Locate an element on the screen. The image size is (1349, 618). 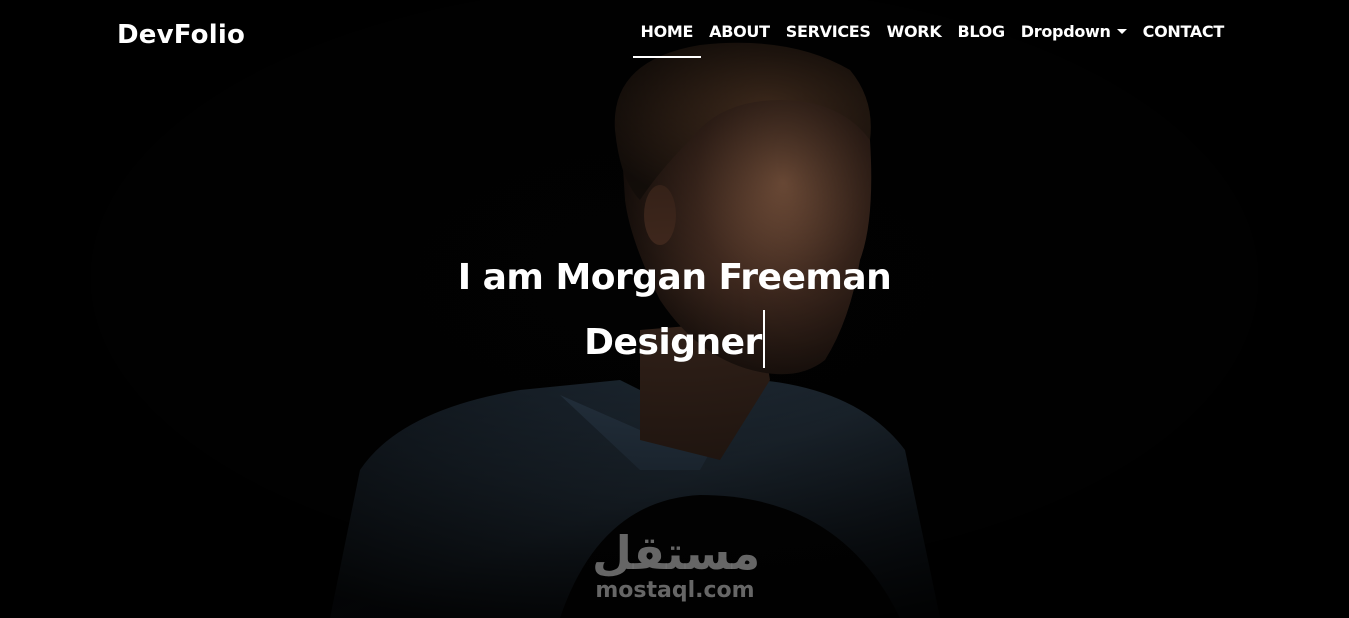
nav-item-dropdown: Dropdown is located at coordinates (1074, 31).